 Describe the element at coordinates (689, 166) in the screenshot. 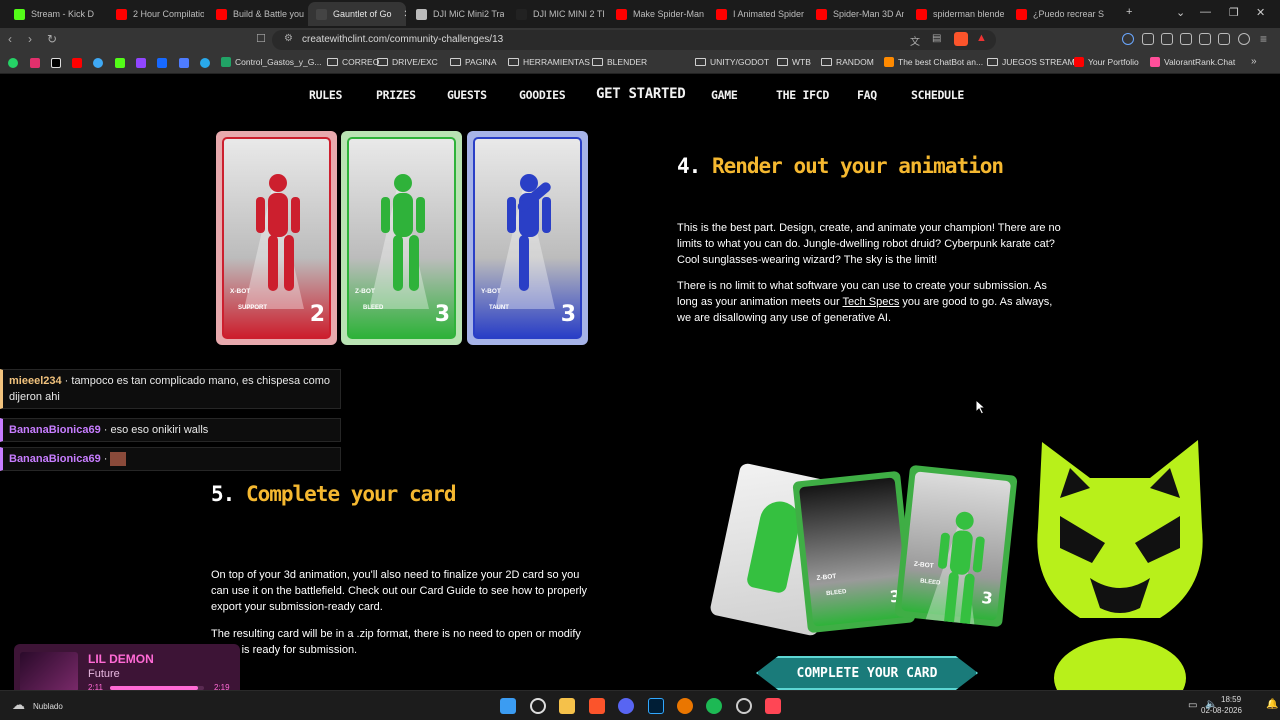

I see `section-number: 4.` at that location.